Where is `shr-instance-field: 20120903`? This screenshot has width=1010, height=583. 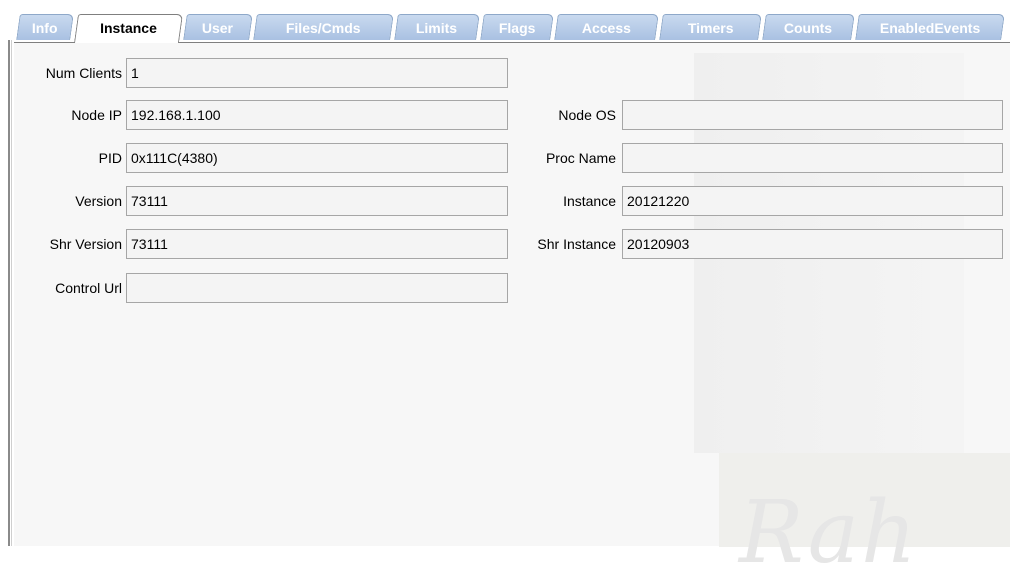 shr-instance-field: 20120903 is located at coordinates (812, 244).